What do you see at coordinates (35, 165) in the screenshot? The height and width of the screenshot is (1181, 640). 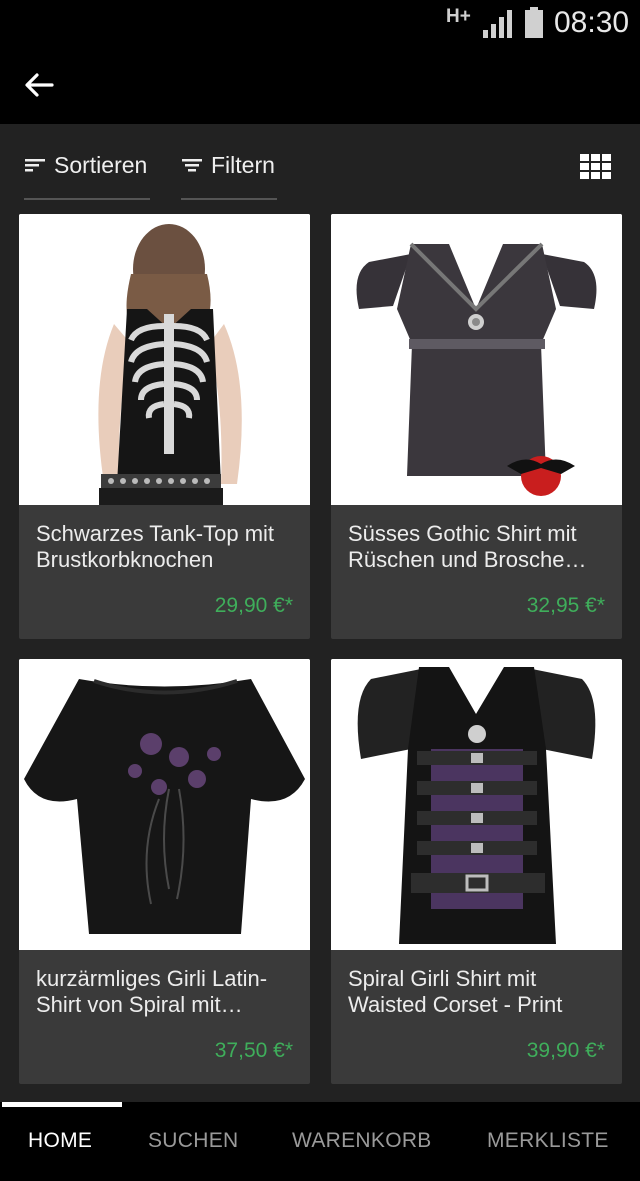 I see `sort-icon` at bounding box center [35, 165].